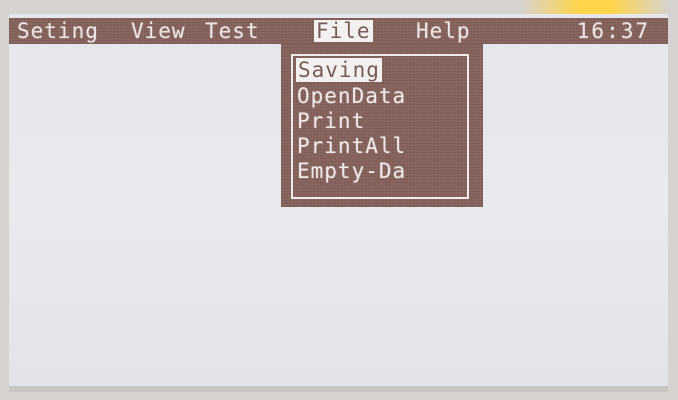  Describe the element at coordinates (338, 389) in the screenshot. I see `screen-bottom-edge` at that location.